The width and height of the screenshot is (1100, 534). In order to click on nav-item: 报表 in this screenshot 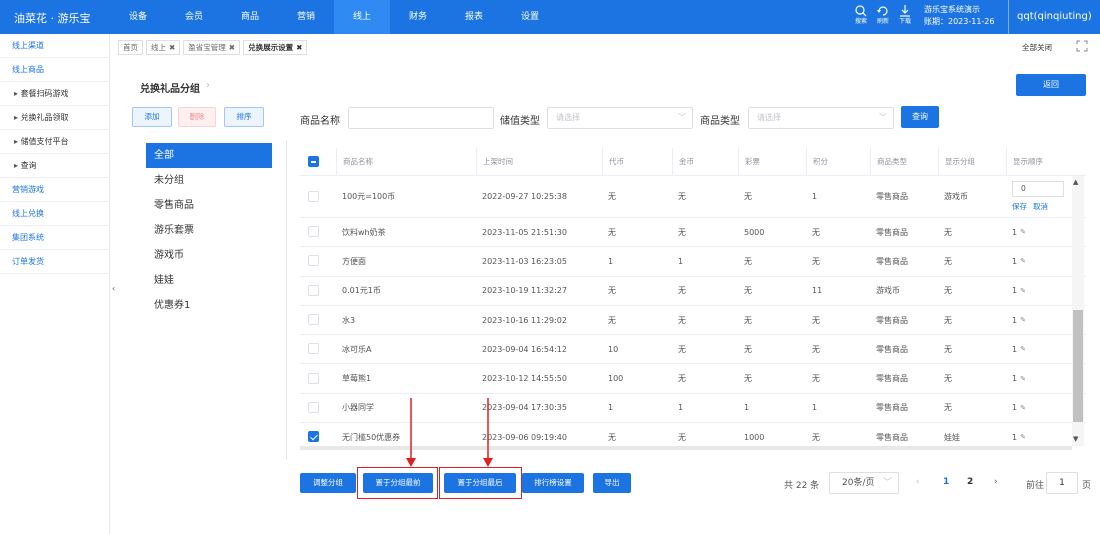, I will do `click(474, 17)`.